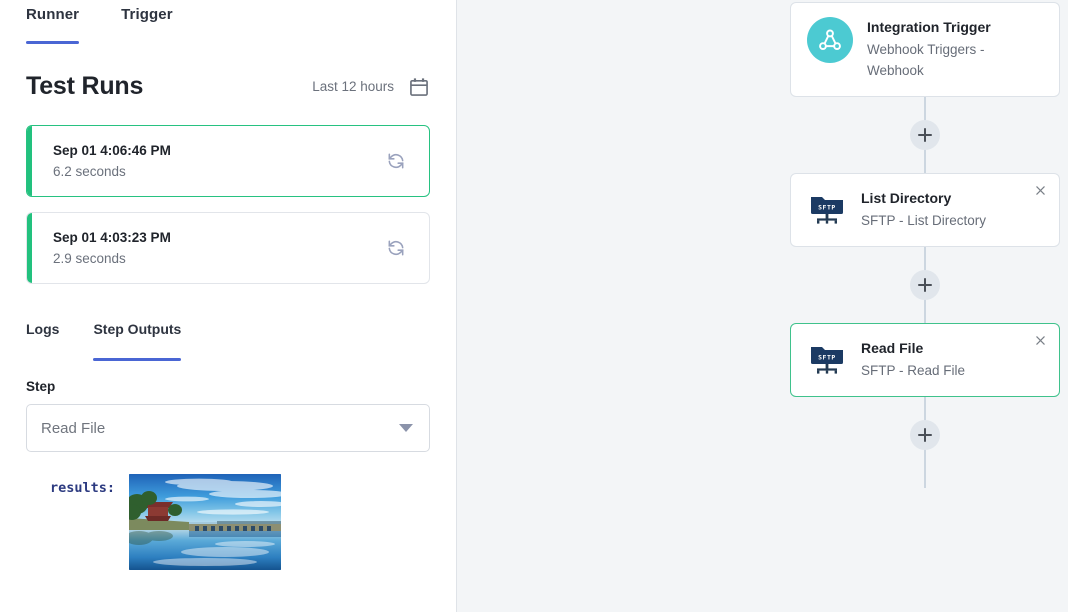 The image size is (1068, 612). Describe the element at coordinates (205, 522) in the screenshot. I see `result-image-thumbnail` at that location.